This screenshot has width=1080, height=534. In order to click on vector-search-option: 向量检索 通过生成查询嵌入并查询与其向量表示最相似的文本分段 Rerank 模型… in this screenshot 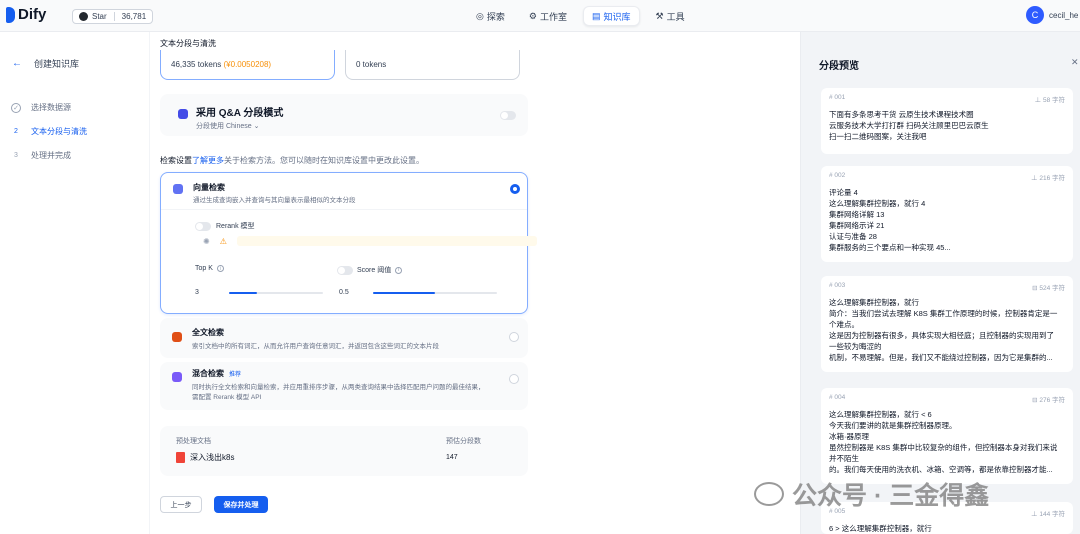, I will do `click(348, 243)`.